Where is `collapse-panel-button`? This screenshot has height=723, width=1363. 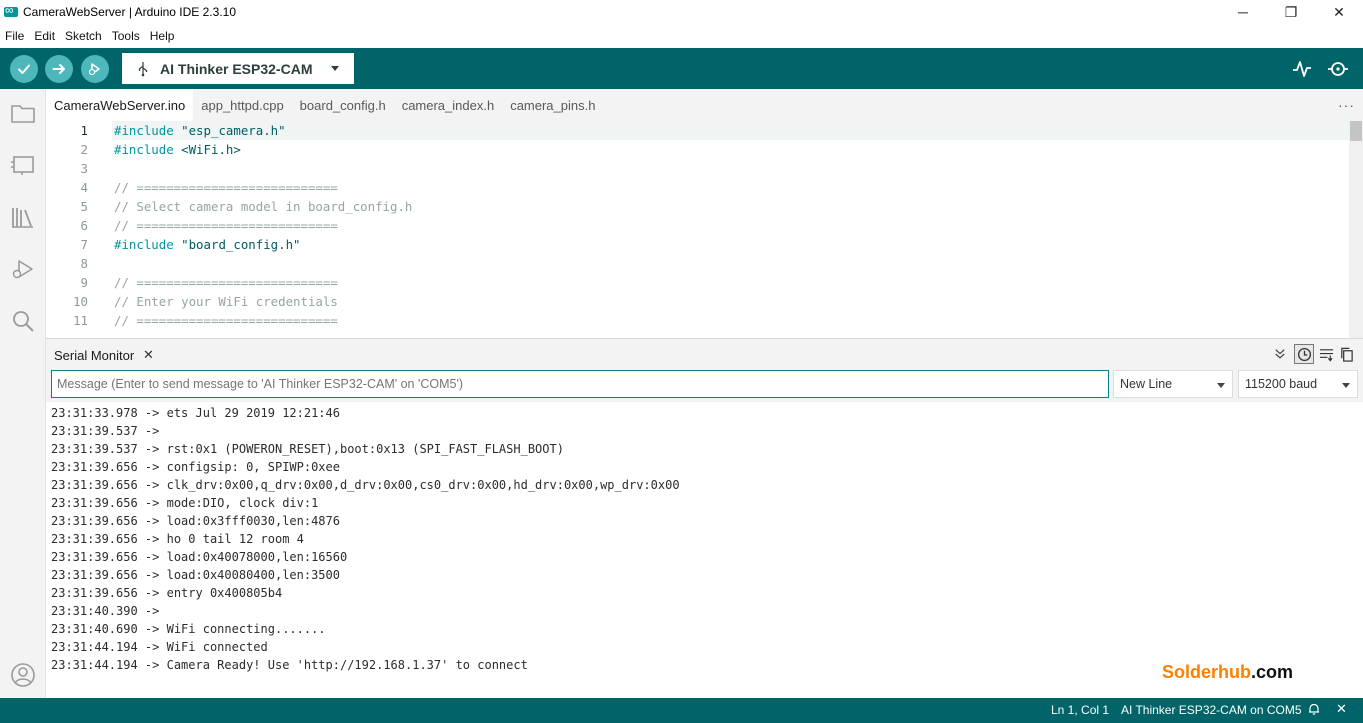 collapse-panel-button is located at coordinates (1280, 354).